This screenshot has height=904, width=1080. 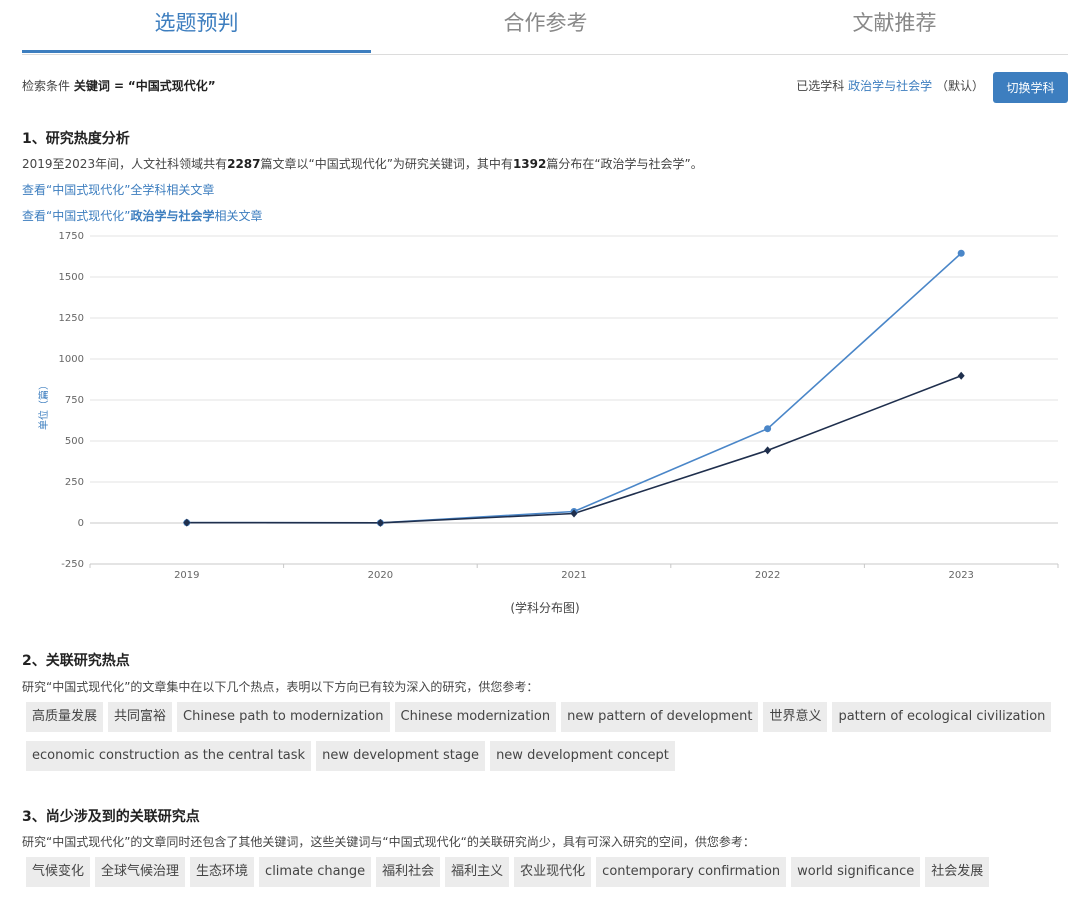 What do you see at coordinates (957, 872) in the screenshot?
I see `less-studied-tag: 社会发展` at bounding box center [957, 872].